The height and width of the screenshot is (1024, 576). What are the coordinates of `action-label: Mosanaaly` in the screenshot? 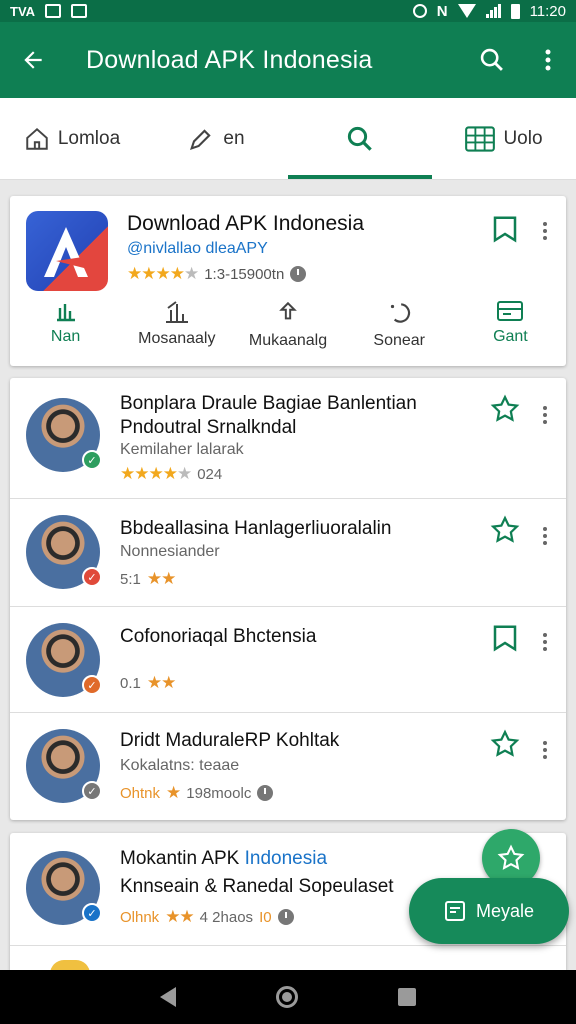 It's located at (177, 338).